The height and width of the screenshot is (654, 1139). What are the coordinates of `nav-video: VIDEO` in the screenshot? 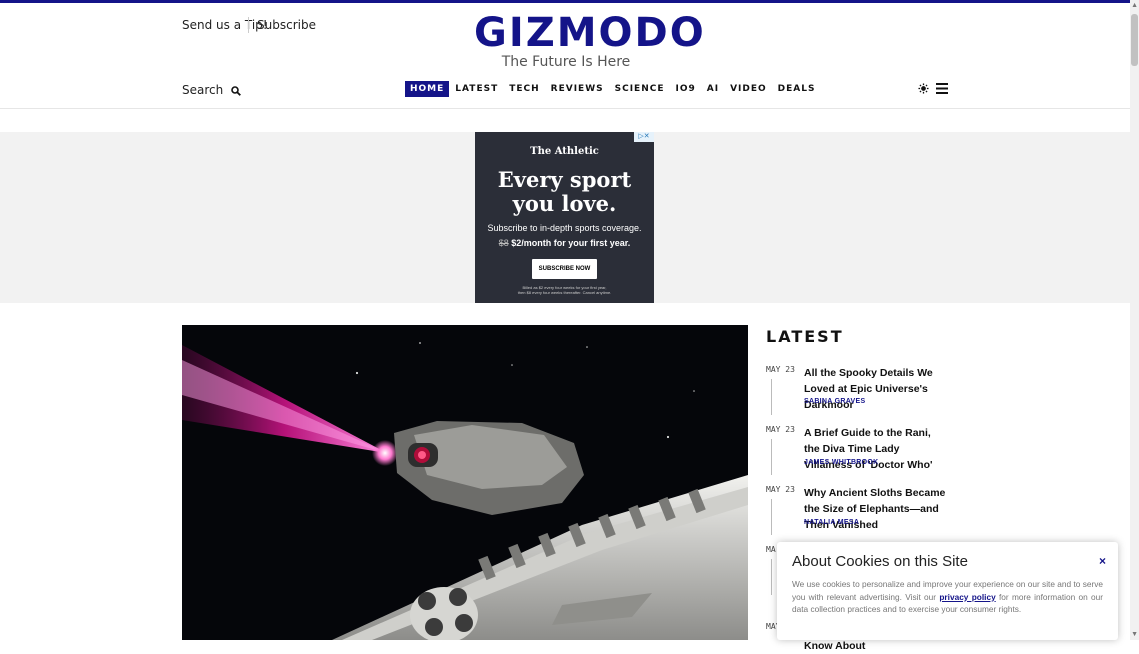 It's located at (748, 89).